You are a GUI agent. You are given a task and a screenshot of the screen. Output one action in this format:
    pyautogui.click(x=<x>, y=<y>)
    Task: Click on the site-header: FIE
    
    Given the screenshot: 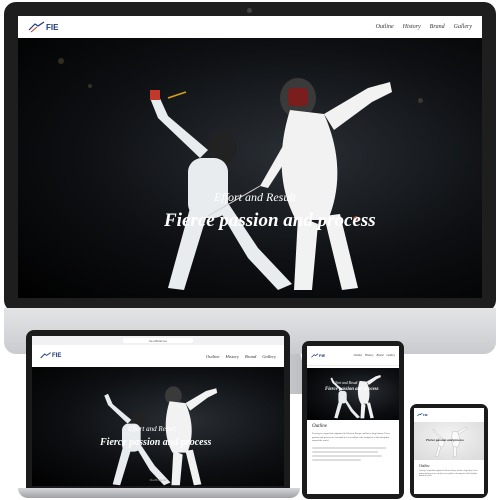 What is the action you would take?
    pyautogui.click(x=449, y=415)
    